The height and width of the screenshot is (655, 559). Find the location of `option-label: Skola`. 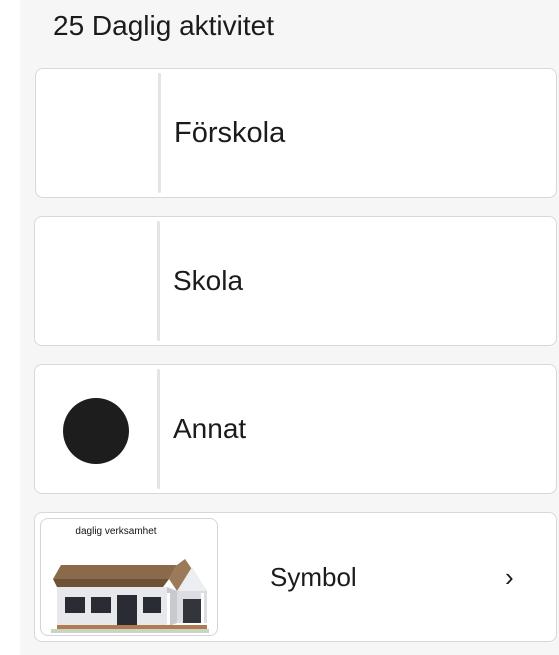

option-label: Skola is located at coordinates (208, 280).